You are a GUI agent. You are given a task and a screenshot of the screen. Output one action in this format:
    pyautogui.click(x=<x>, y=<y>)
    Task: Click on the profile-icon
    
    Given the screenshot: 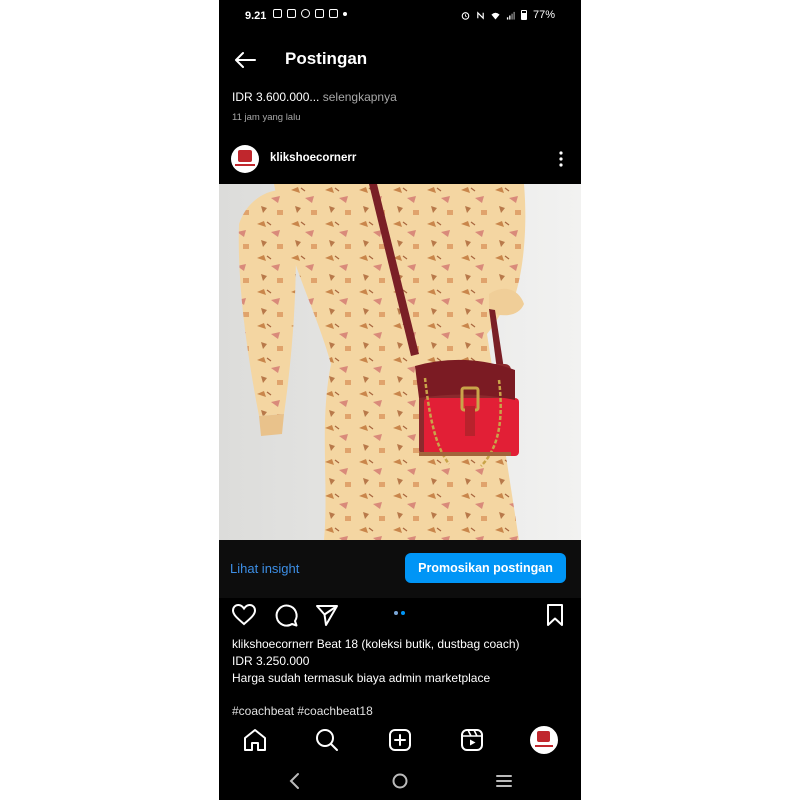 What is the action you would take?
    pyautogui.click(x=544, y=740)
    